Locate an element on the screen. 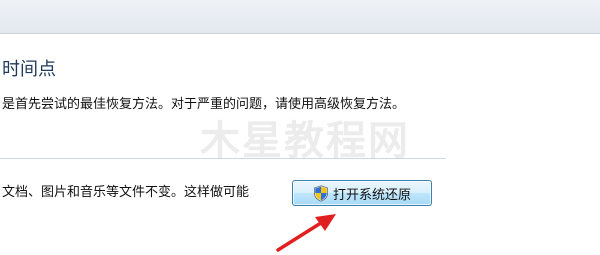  uac-shield-icon is located at coordinates (321, 193).